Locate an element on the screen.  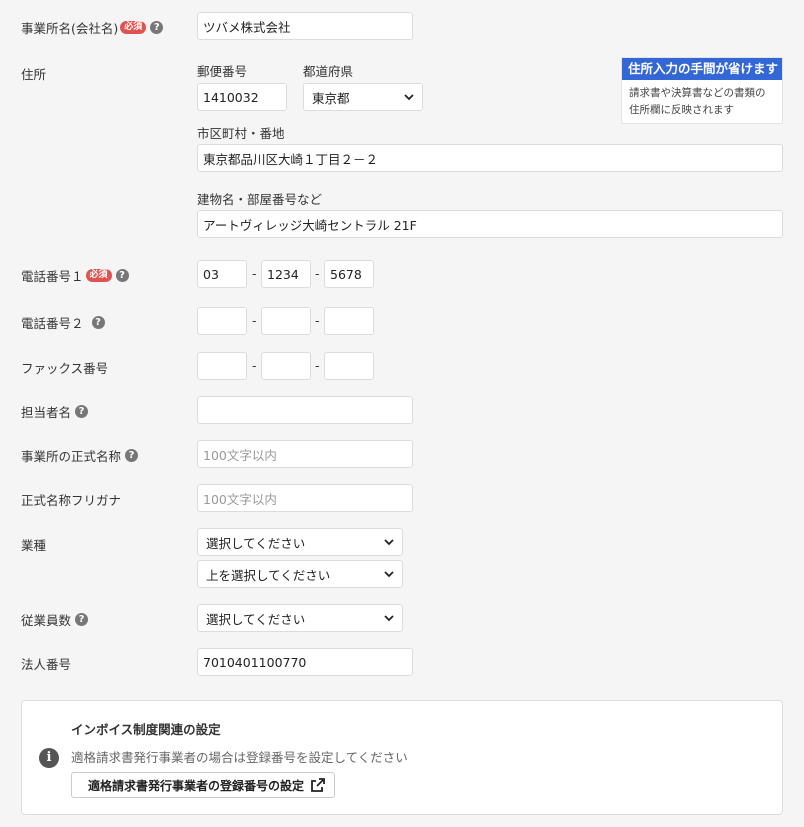
phone2-part1-input is located at coordinates (222, 321).